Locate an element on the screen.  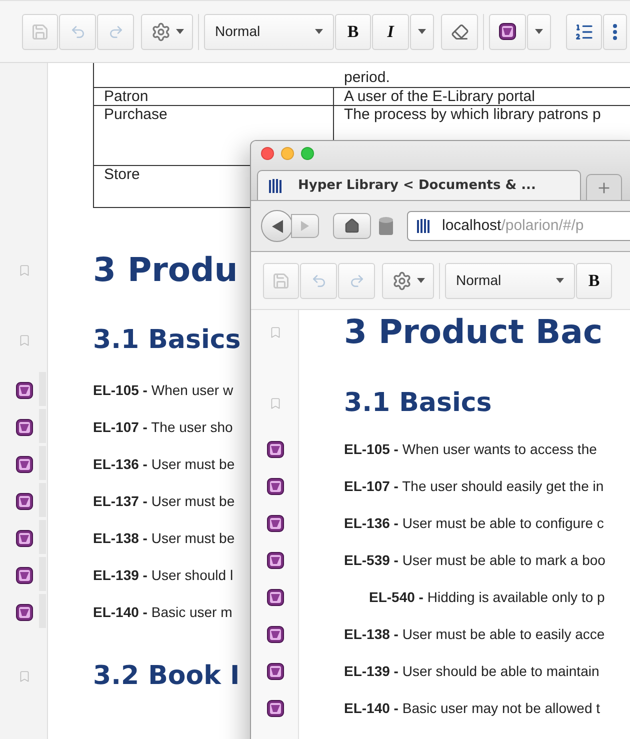
numbered-list-button is located at coordinates (584, 32).